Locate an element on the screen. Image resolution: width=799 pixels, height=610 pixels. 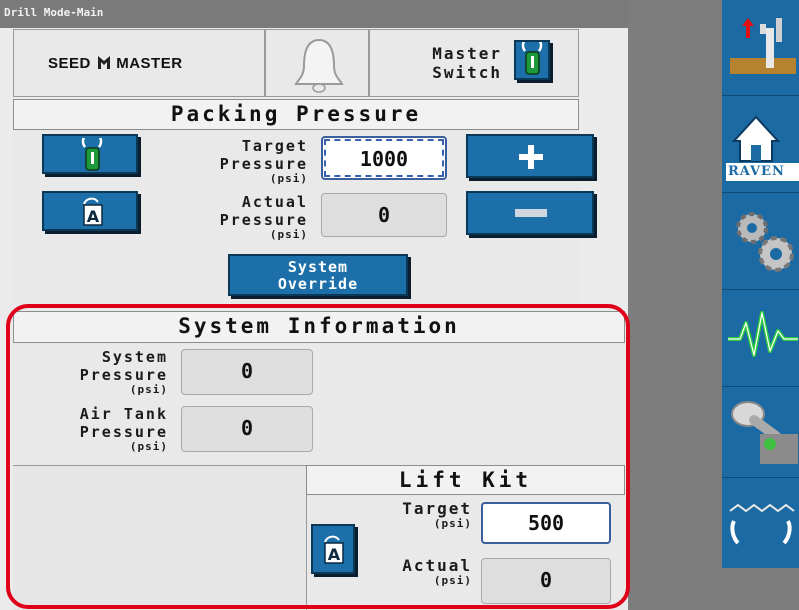
decrease-pressure-button is located at coordinates (530, 213).